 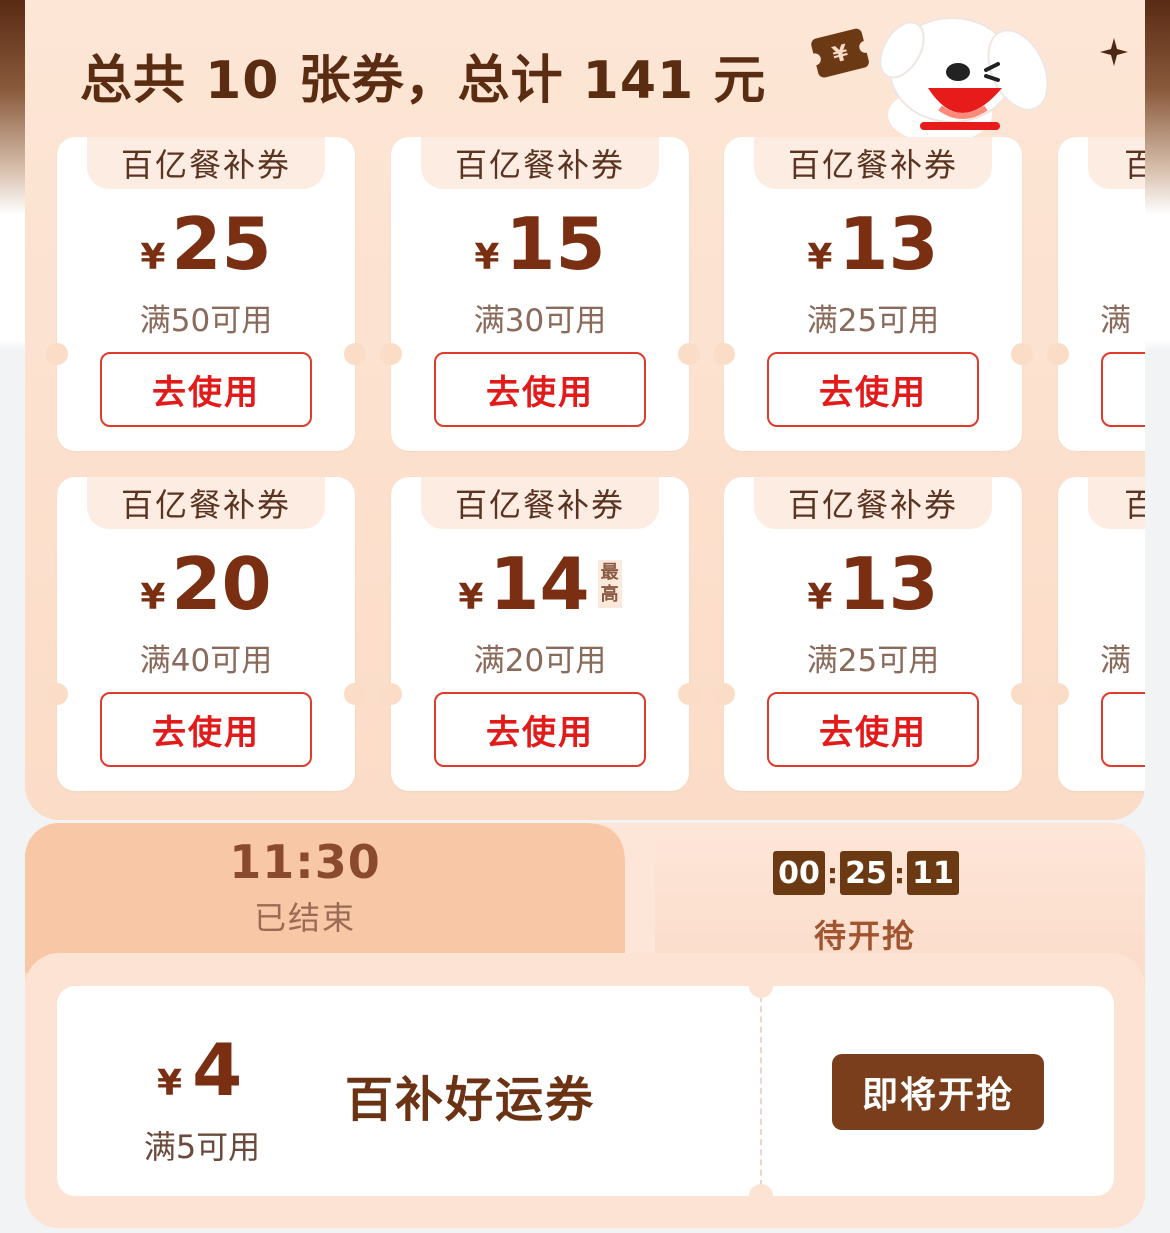 What do you see at coordinates (206, 321) in the screenshot?
I see `coupon-condition: 满50可用` at bounding box center [206, 321].